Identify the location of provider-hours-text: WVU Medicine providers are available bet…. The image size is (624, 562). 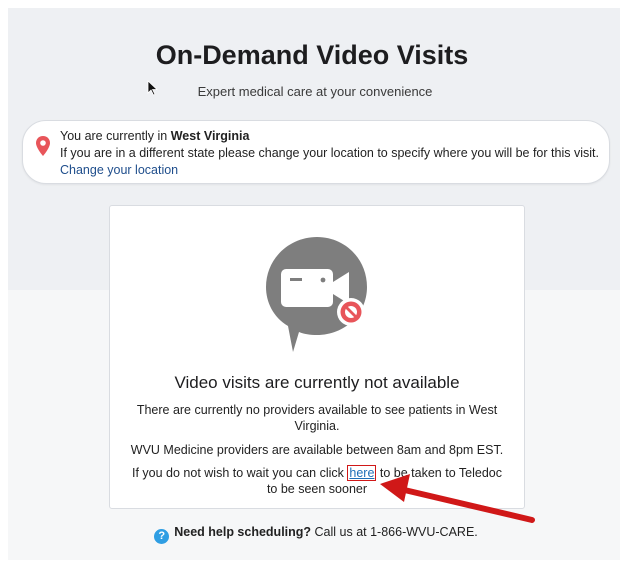
(317, 450).